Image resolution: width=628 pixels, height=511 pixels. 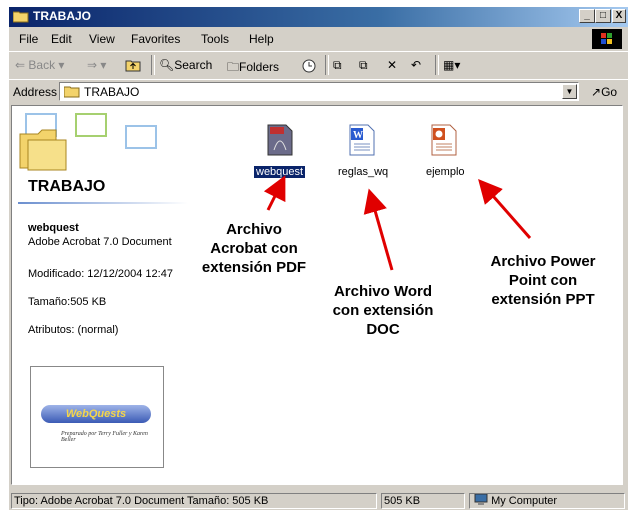 What do you see at coordinates (92, 65) in the screenshot?
I see `forward-arrow-icon: ⇒` at bounding box center [92, 65].